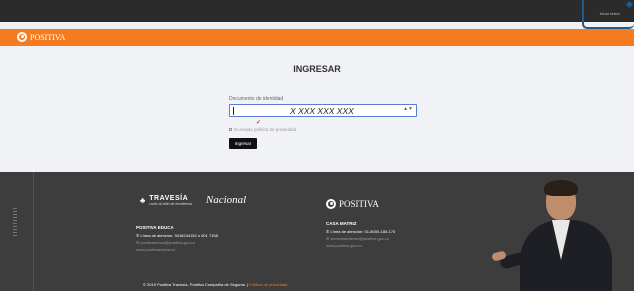 The height and width of the screenshot is (291, 634). What do you see at coordinates (226, 200) in the screenshot?
I see `nacional-logo: Nacional` at bounding box center [226, 200].